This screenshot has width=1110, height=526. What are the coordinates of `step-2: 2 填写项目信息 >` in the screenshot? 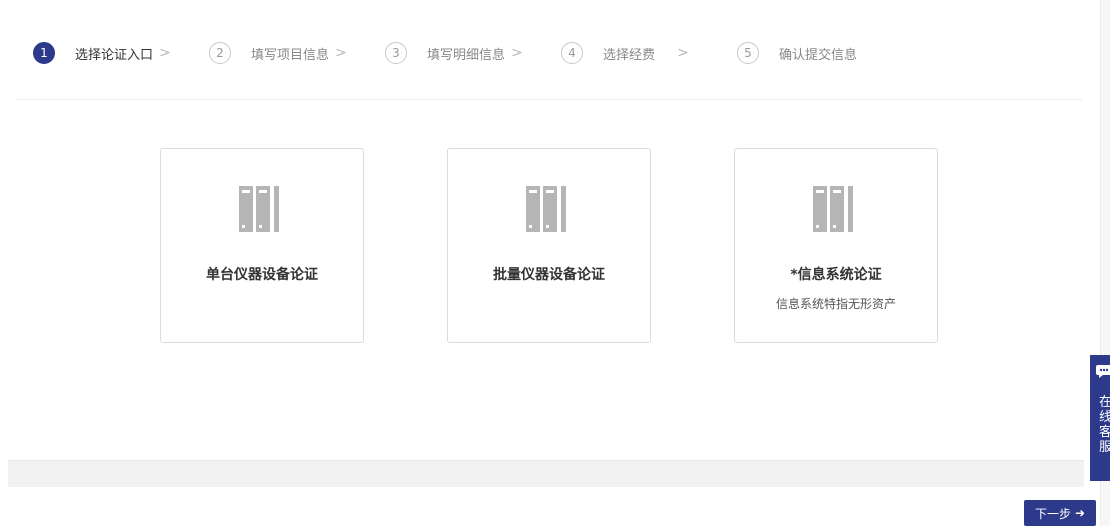 It's located at (278, 53).